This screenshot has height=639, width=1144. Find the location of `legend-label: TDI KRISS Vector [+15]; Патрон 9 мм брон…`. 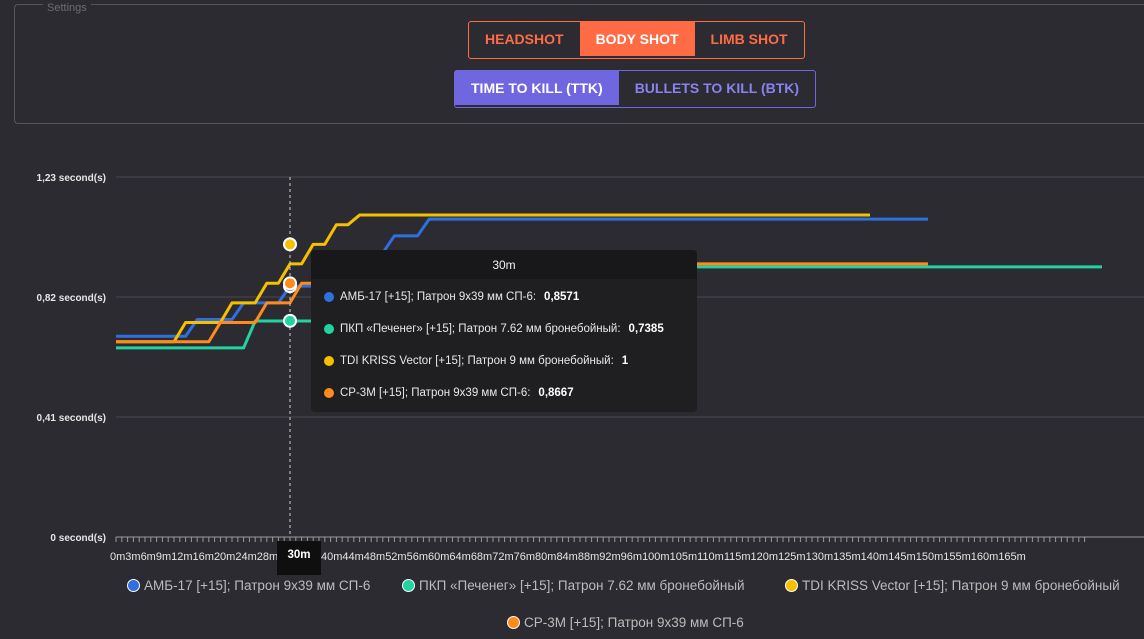

legend-label: TDI KRISS Vector [+15]; Патрон 9 мм брон… is located at coordinates (961, 585).